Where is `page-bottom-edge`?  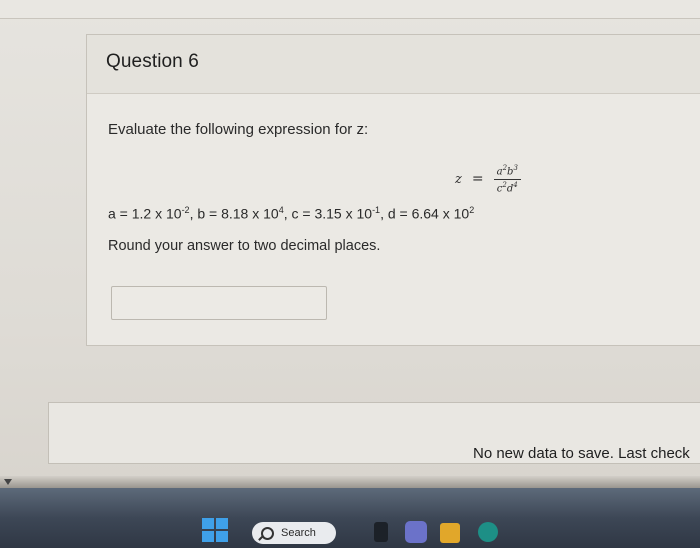 page-bottom-edge is located at coordinates (350, 482).